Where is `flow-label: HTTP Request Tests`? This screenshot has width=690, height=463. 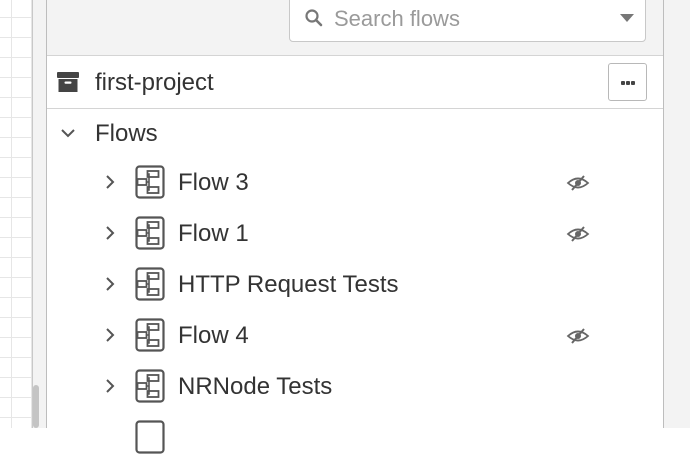 flow-label: HTTP Request Tests is located at coordinates (288, 284).